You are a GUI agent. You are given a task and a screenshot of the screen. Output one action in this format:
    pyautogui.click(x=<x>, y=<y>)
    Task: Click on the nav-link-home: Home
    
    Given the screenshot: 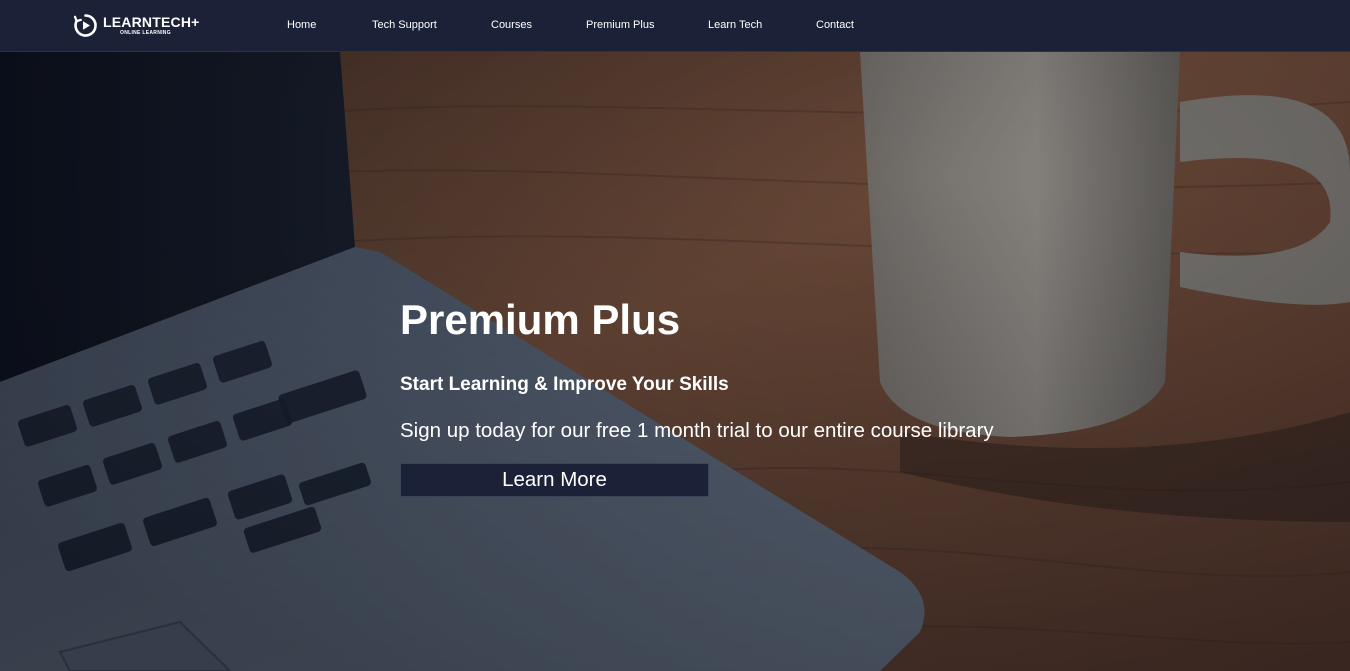 What is the action you would take?
    pyautogui.click(x=301, y=25)
    